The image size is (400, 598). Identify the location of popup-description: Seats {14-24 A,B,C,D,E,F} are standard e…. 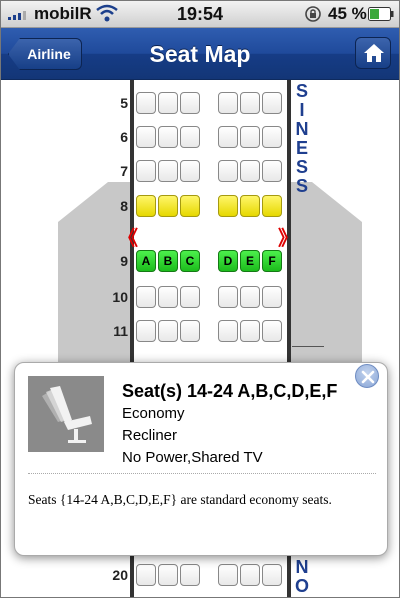
(180, 499).